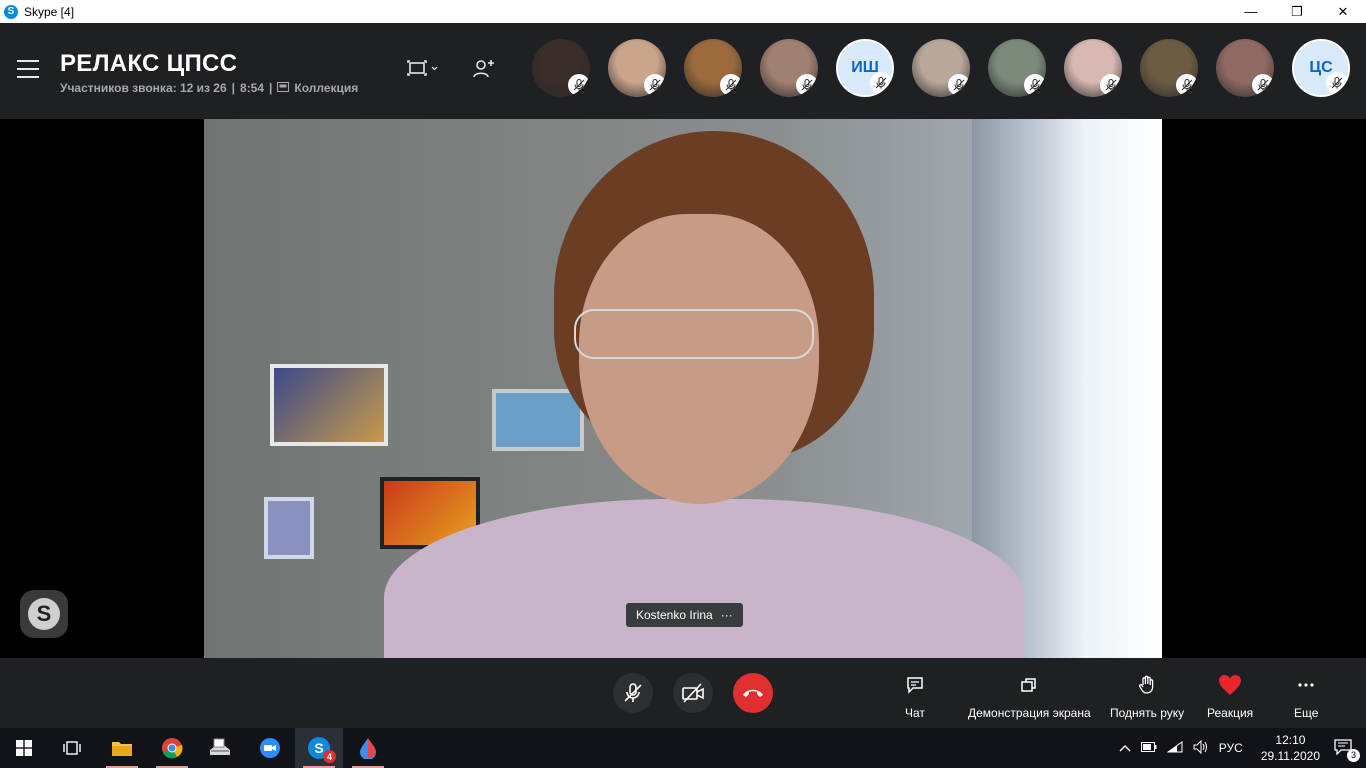  I want to click on wifi-icon, so click(1174, 748).